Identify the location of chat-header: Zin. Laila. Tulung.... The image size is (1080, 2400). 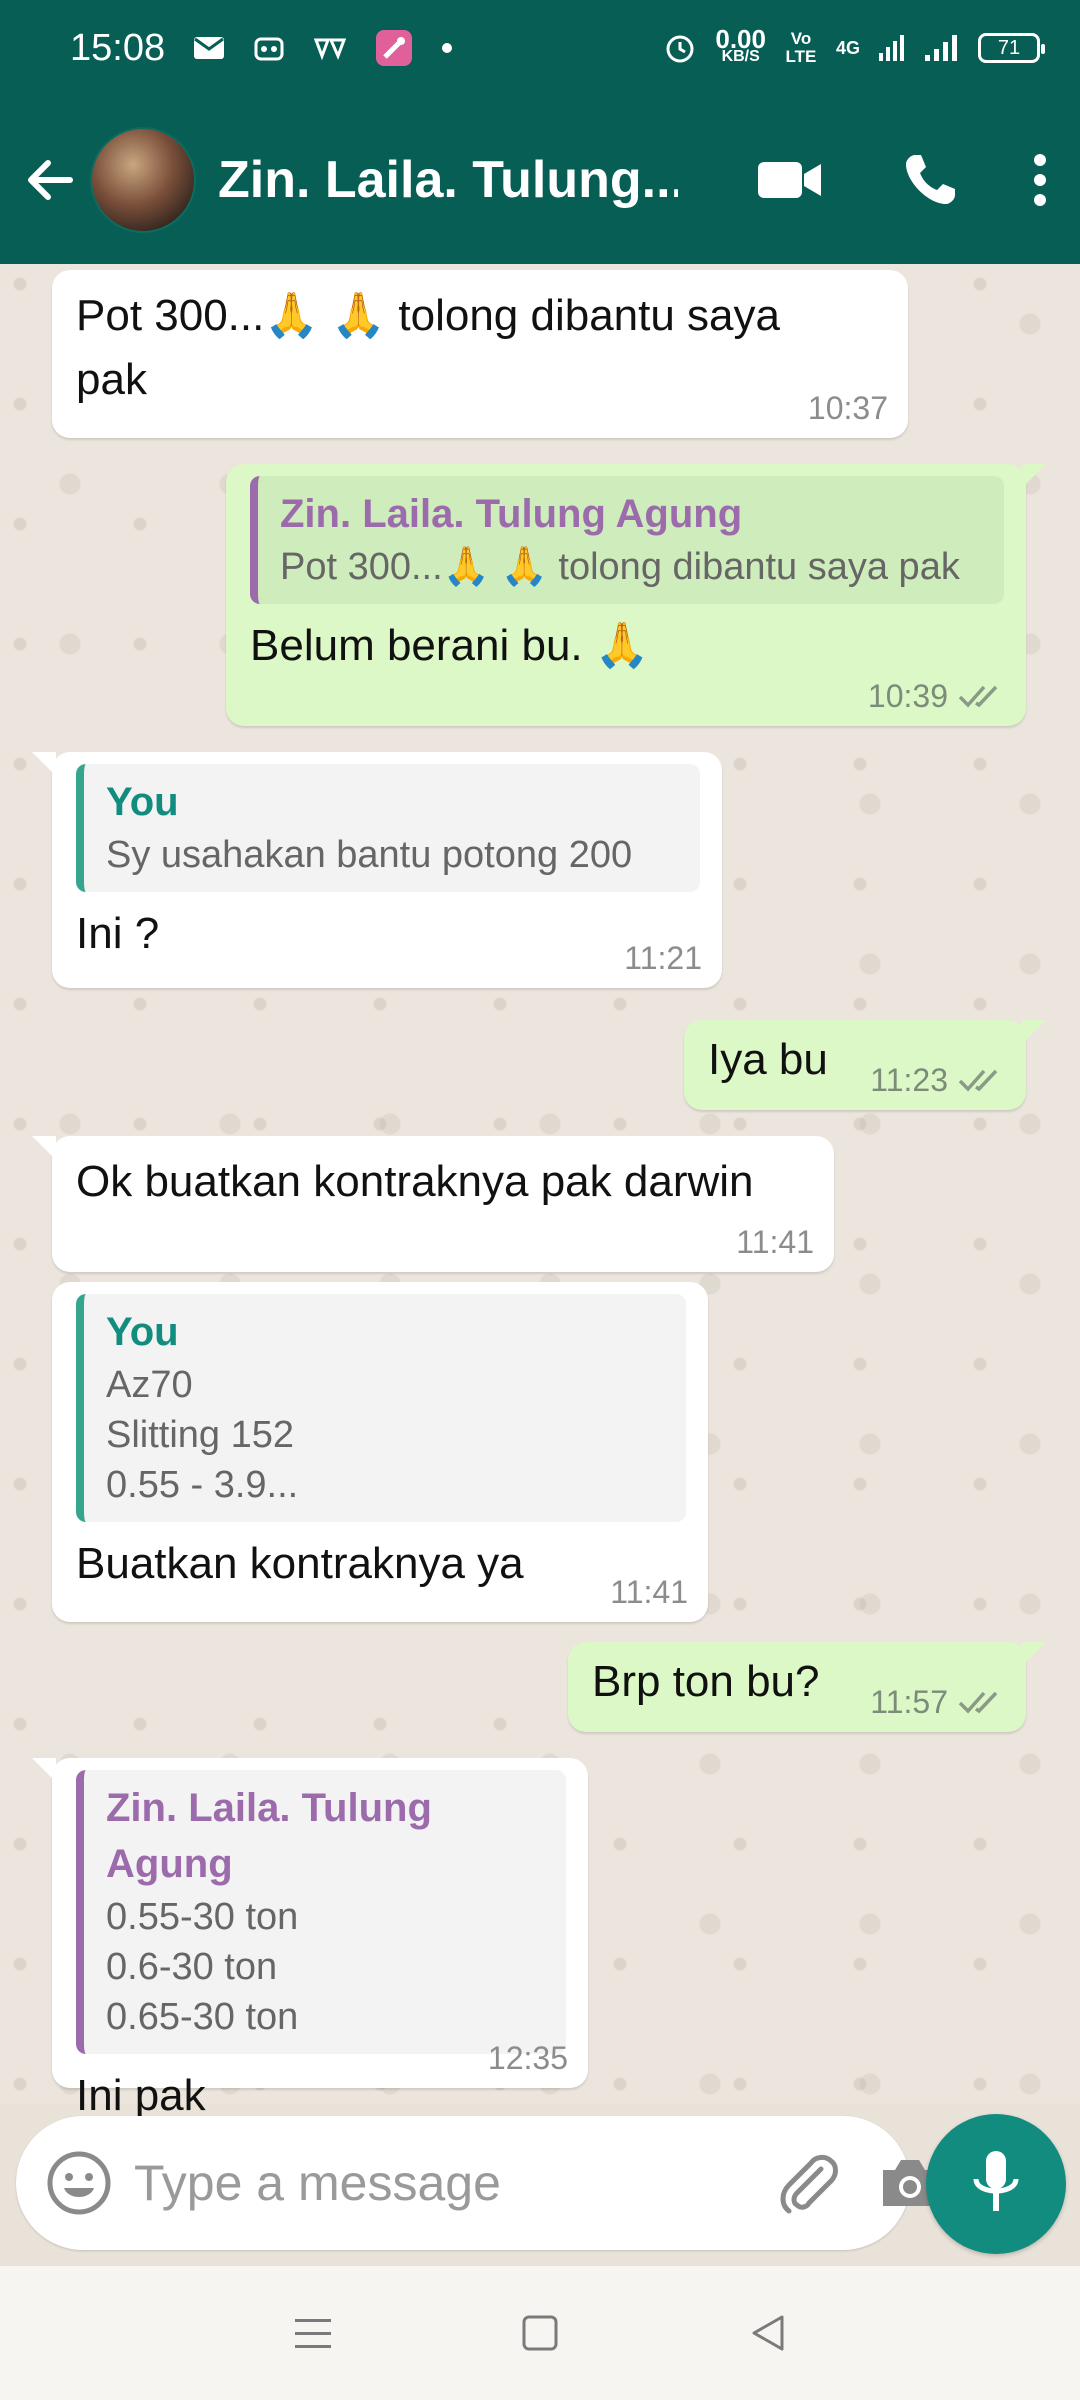
(540, 180).